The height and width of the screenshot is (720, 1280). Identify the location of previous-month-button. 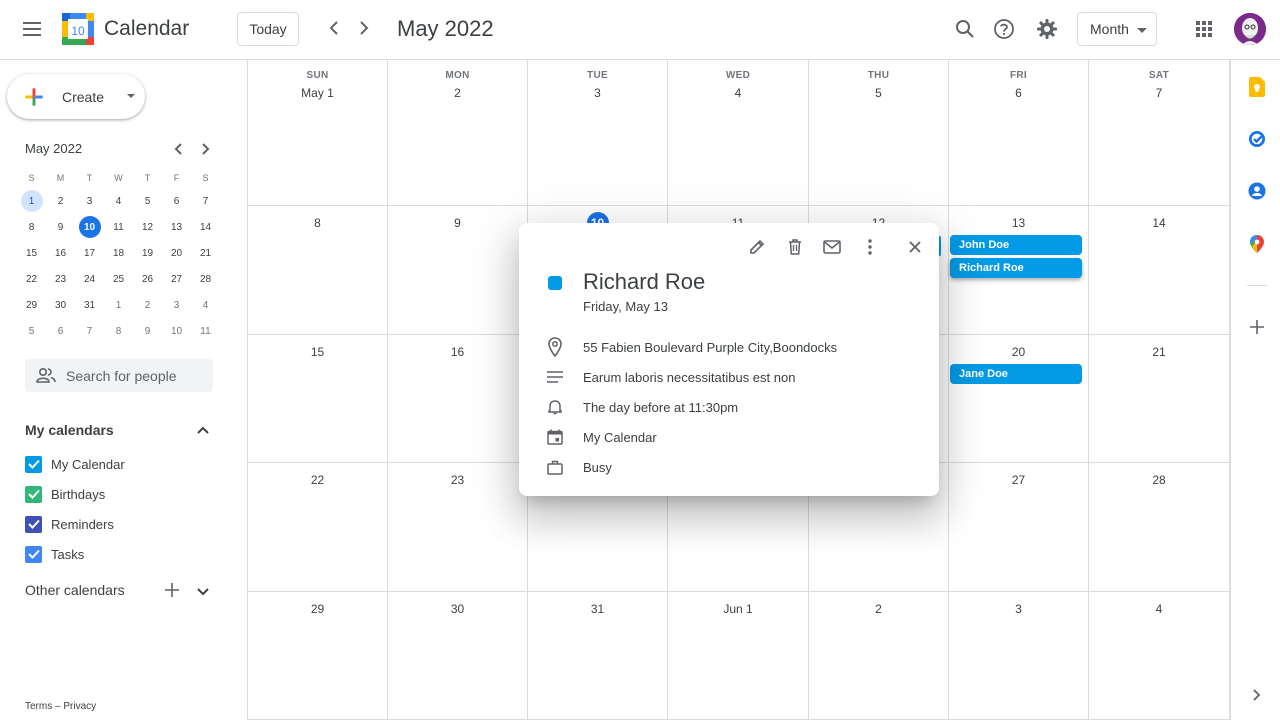
(334, 28).